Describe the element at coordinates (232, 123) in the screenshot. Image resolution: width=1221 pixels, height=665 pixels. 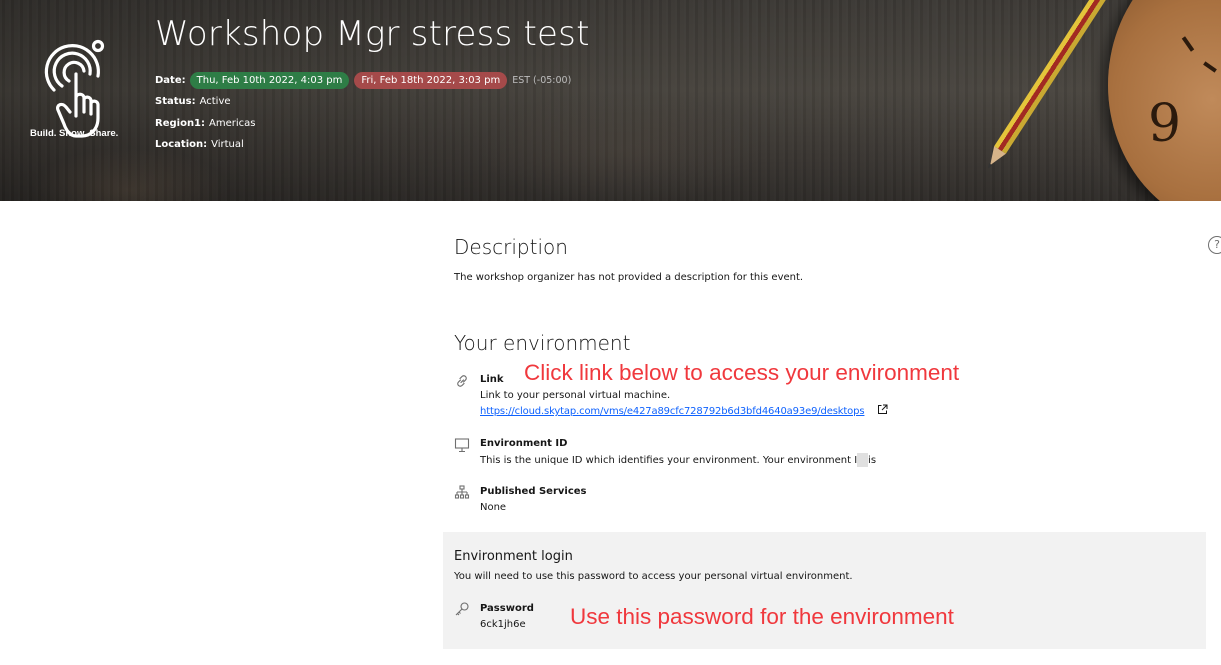
I see `region-value: Americas` at that location.